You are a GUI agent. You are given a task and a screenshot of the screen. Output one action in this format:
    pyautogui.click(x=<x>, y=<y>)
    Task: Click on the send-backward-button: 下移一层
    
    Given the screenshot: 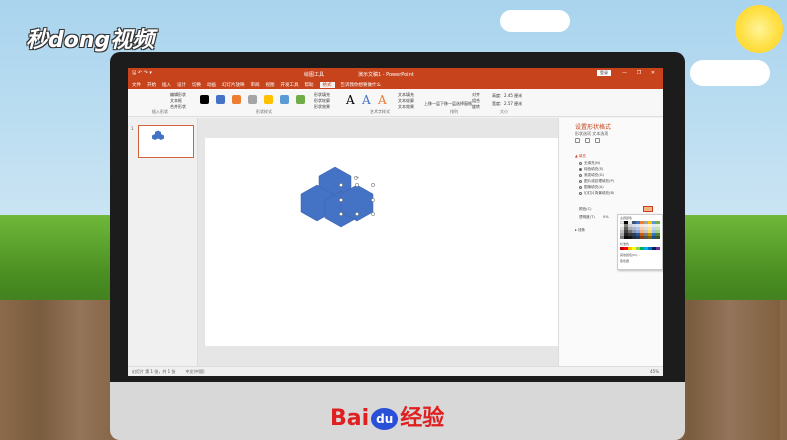 What is the action you would take?
    pyautogui.click(x=448, y=104)
    